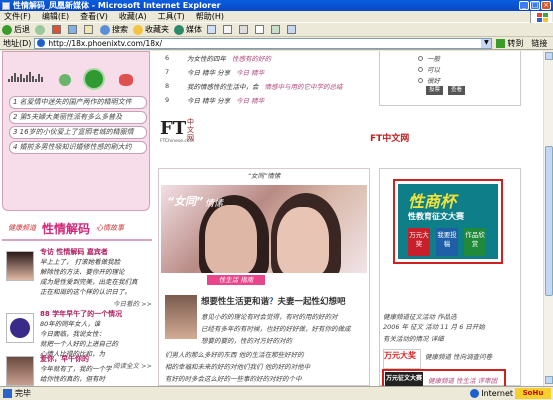  I want to click on back-button: 后退, so click(16, 29).